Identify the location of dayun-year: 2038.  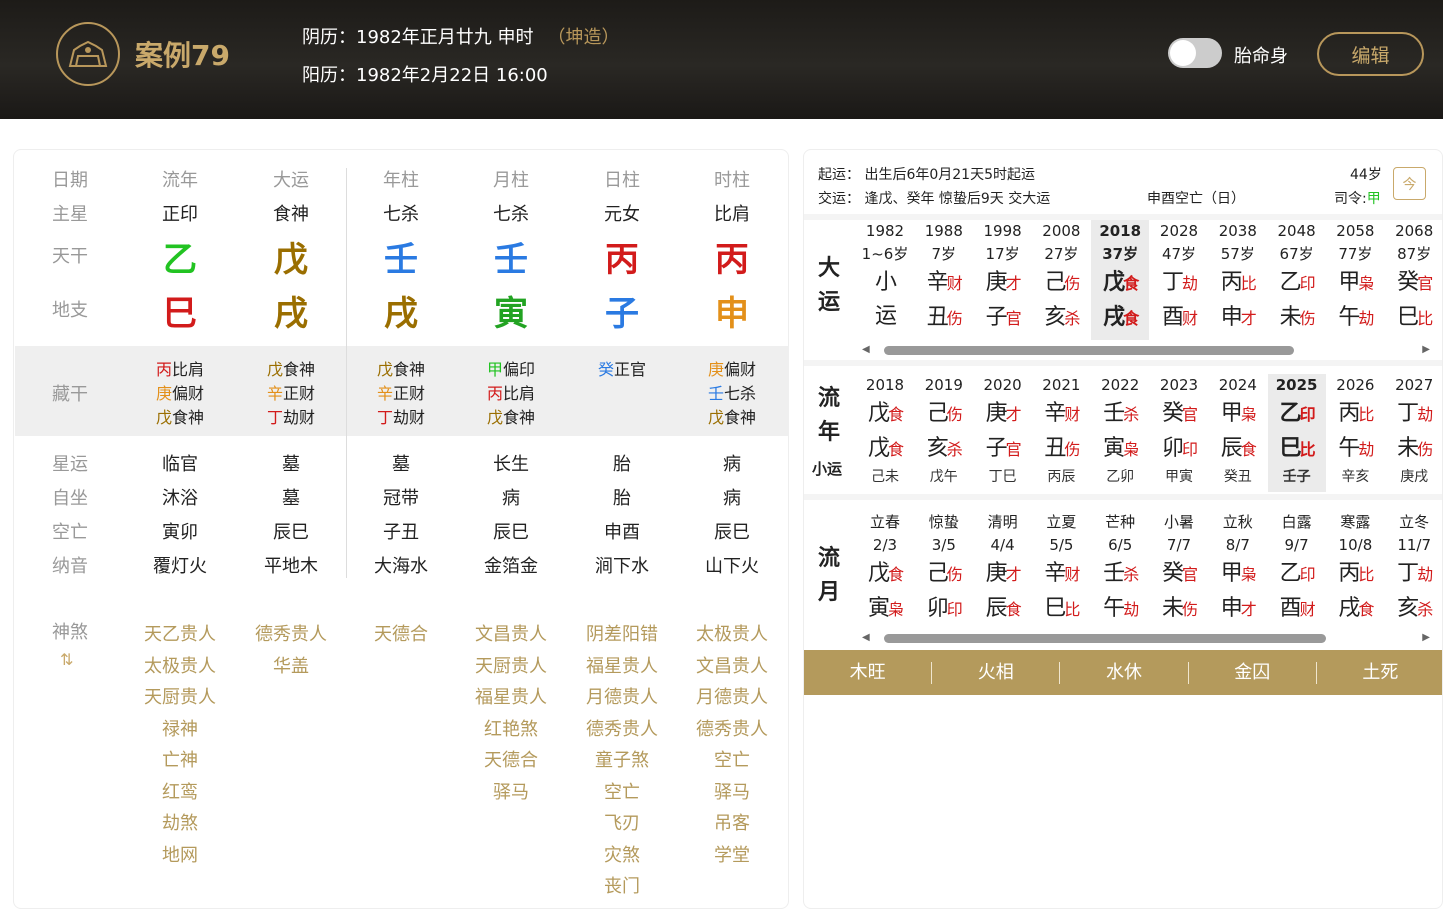
(1237, 231).